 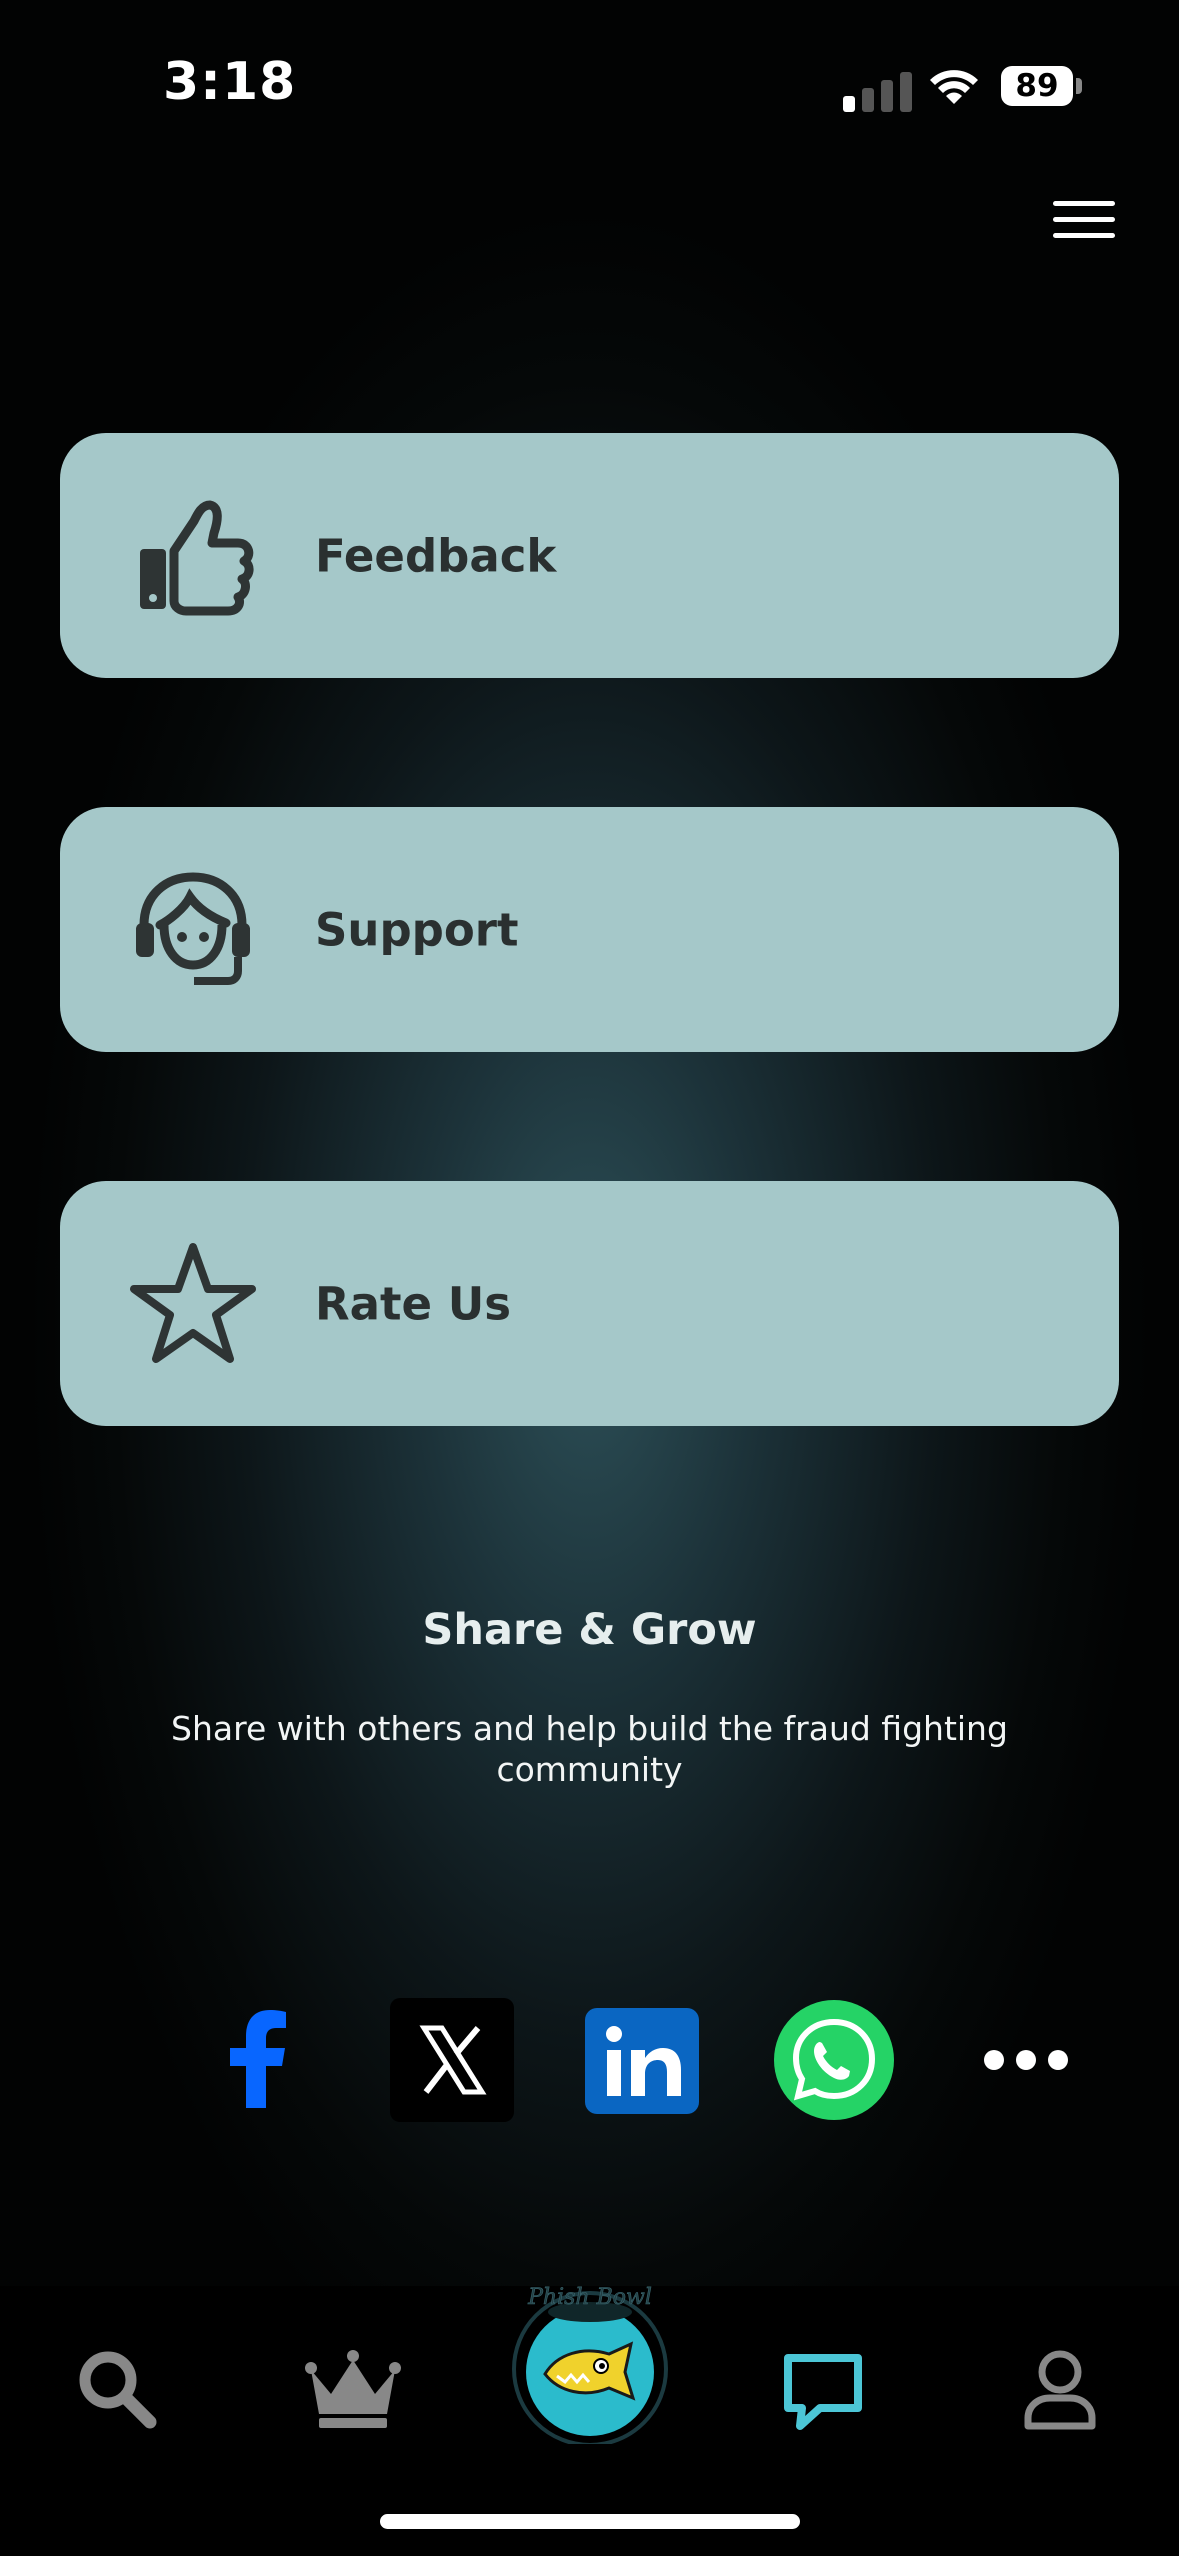 I want to click on thumbs-up-icon, so click(x=197, y=557).